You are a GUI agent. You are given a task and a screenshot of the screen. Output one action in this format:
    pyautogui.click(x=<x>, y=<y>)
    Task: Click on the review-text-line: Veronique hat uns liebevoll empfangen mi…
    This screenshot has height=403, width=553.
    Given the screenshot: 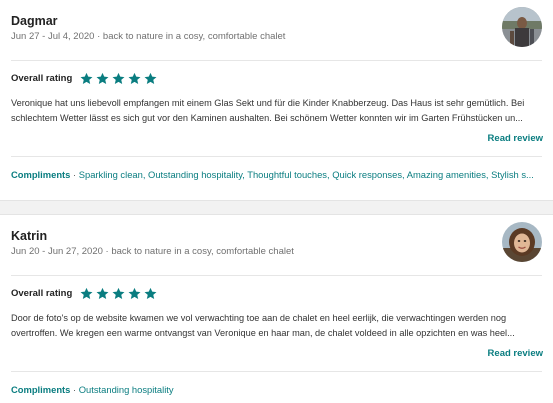 What is the action you would take?
    pyautogui.click(x=268, y=103)
    